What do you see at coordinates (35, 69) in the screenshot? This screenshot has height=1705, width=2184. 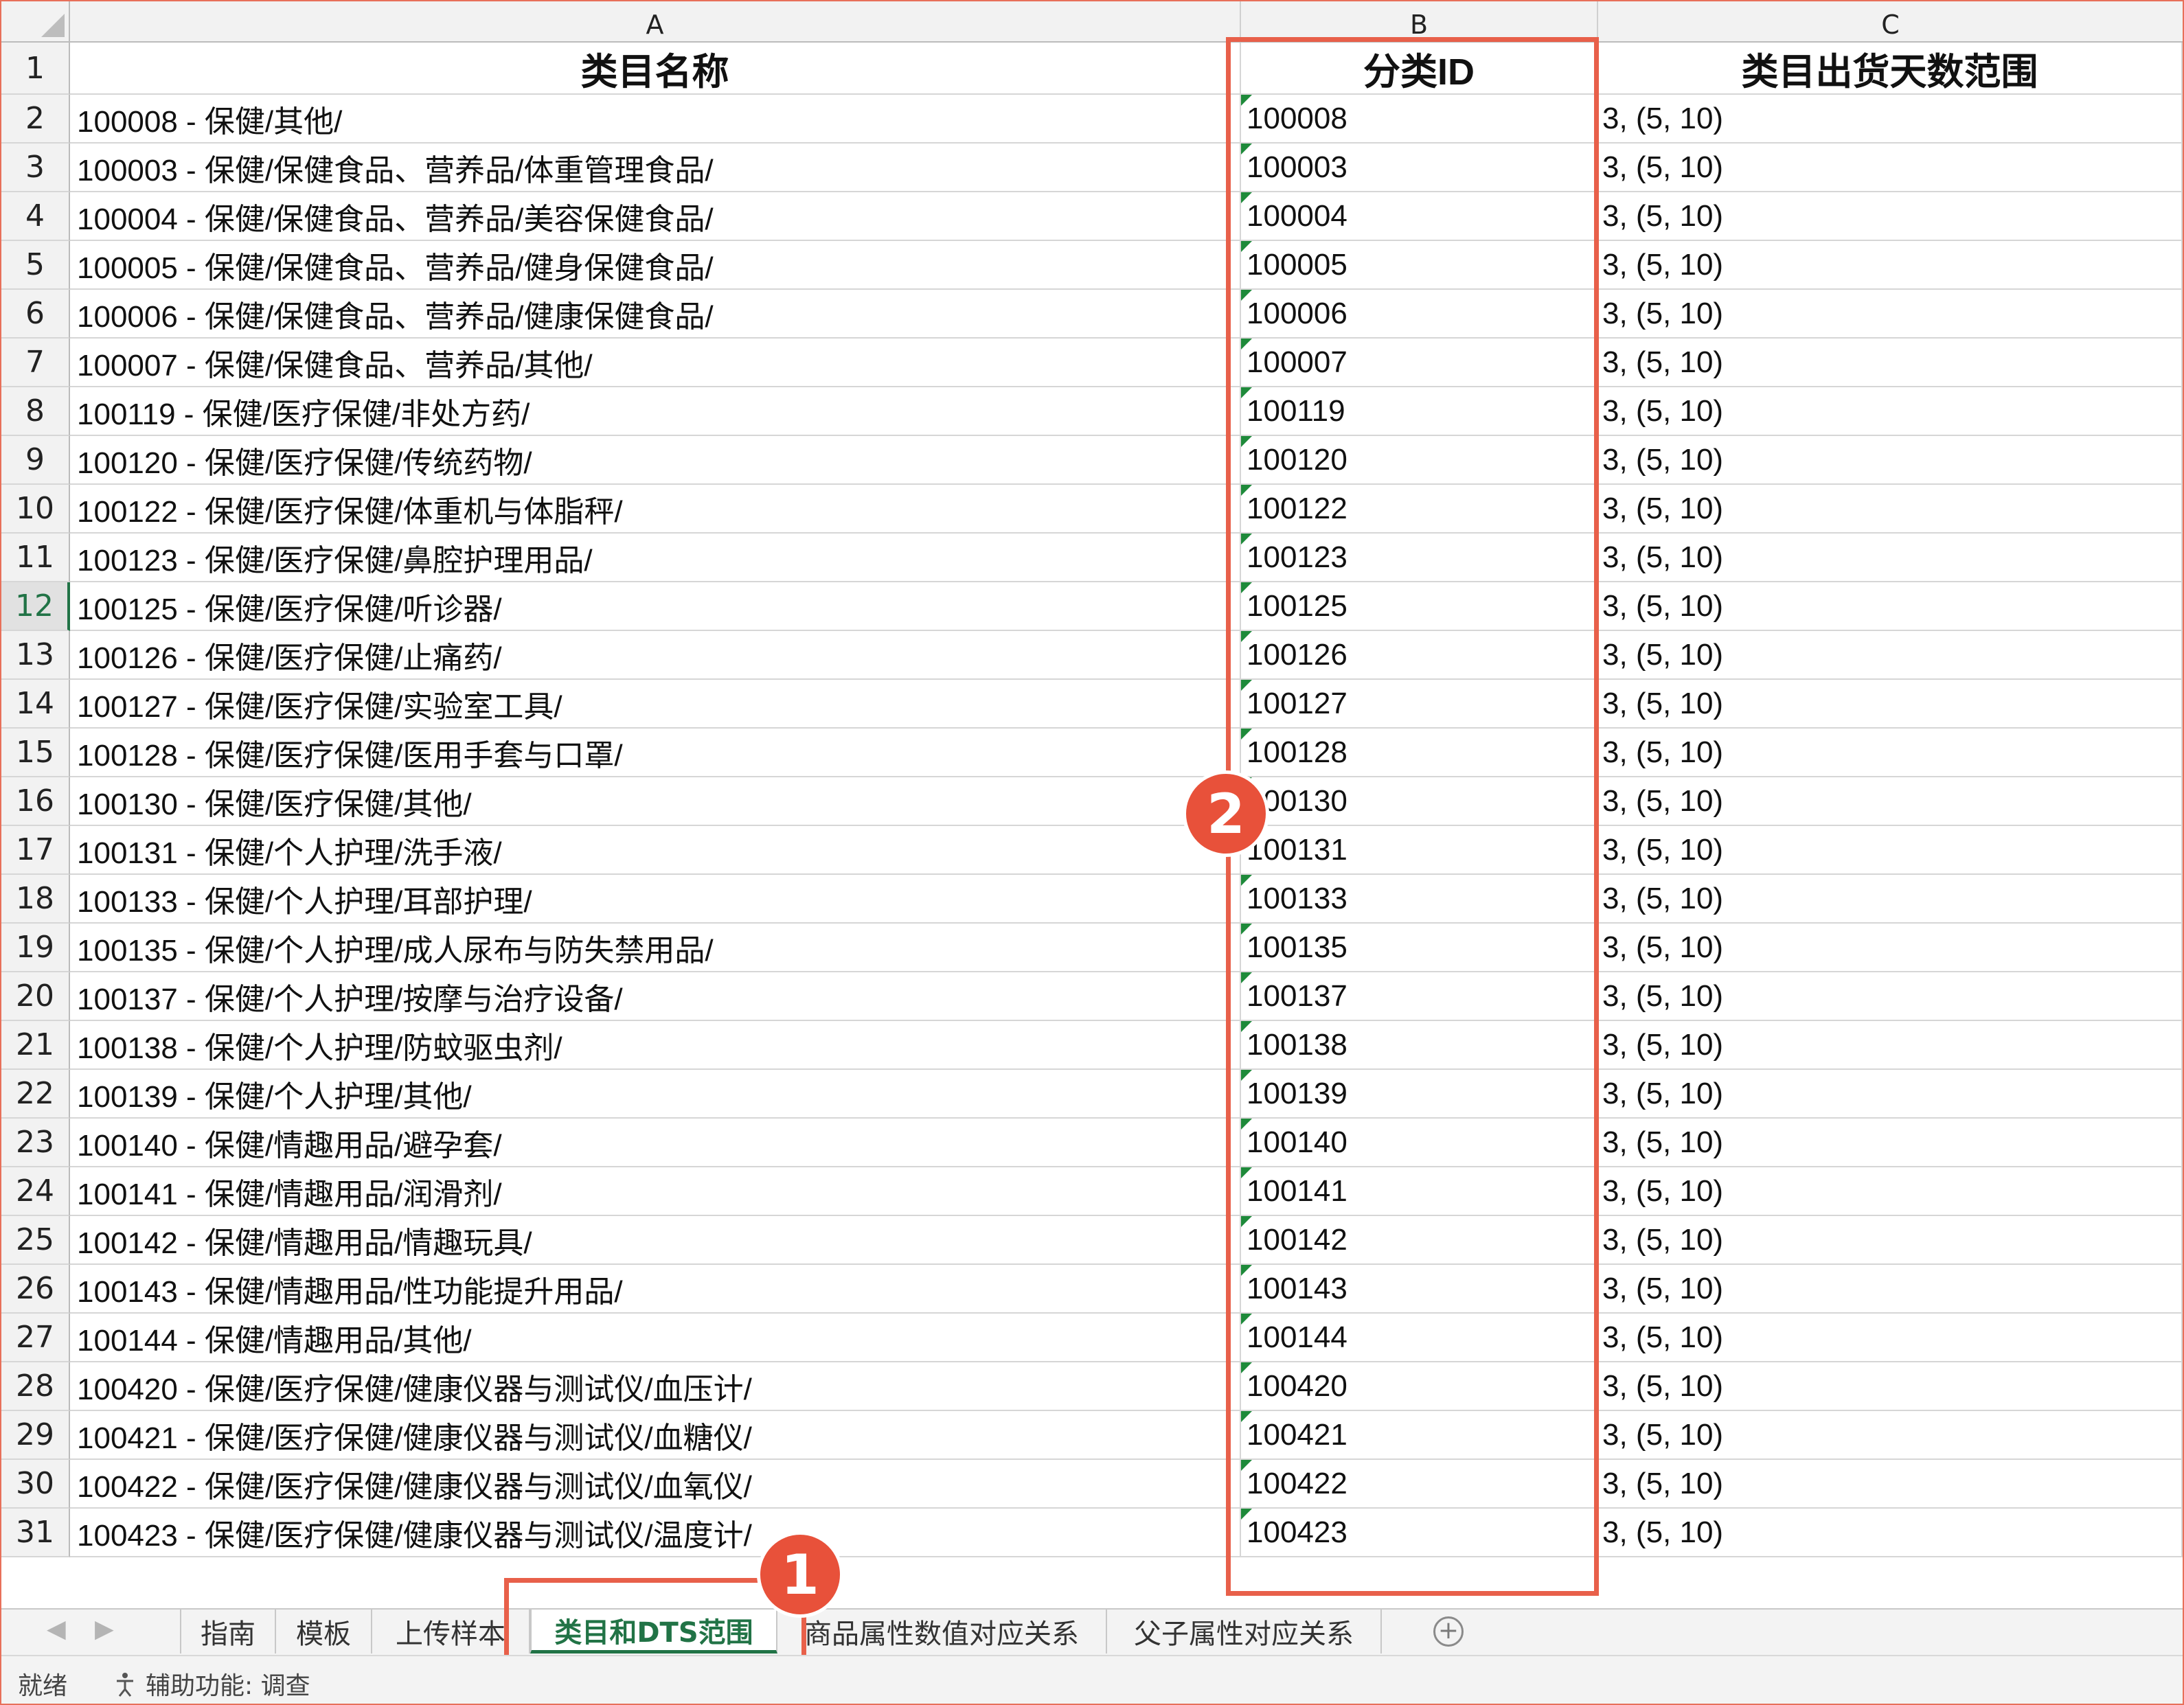 I see `row-number: 1` at bounding box center [35, 69].